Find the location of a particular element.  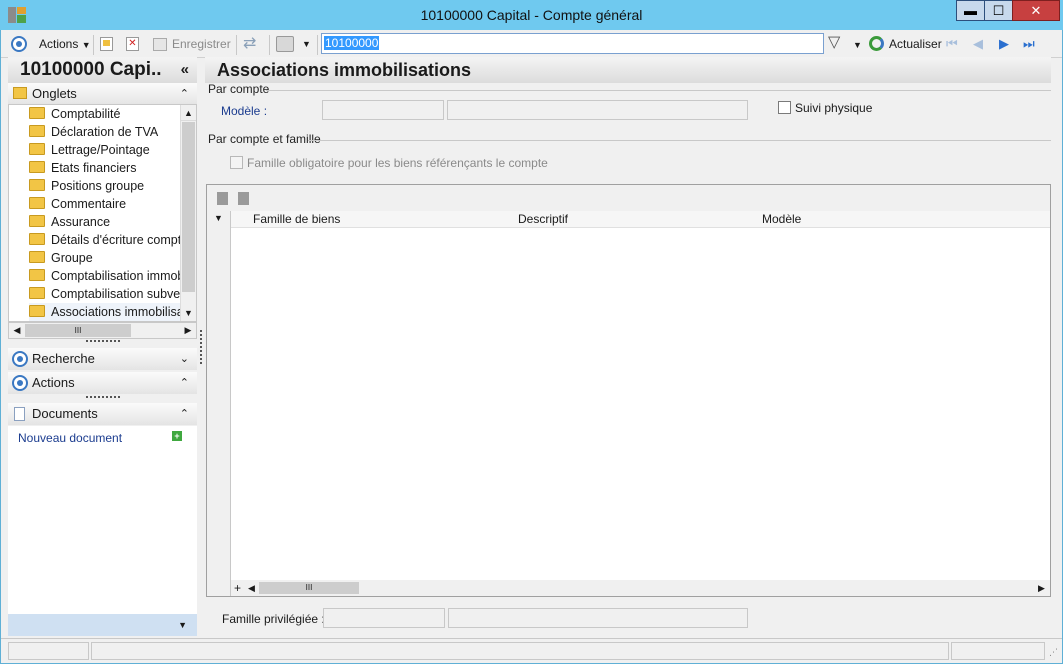

refresh-icon is located at coordinates (876, 43).